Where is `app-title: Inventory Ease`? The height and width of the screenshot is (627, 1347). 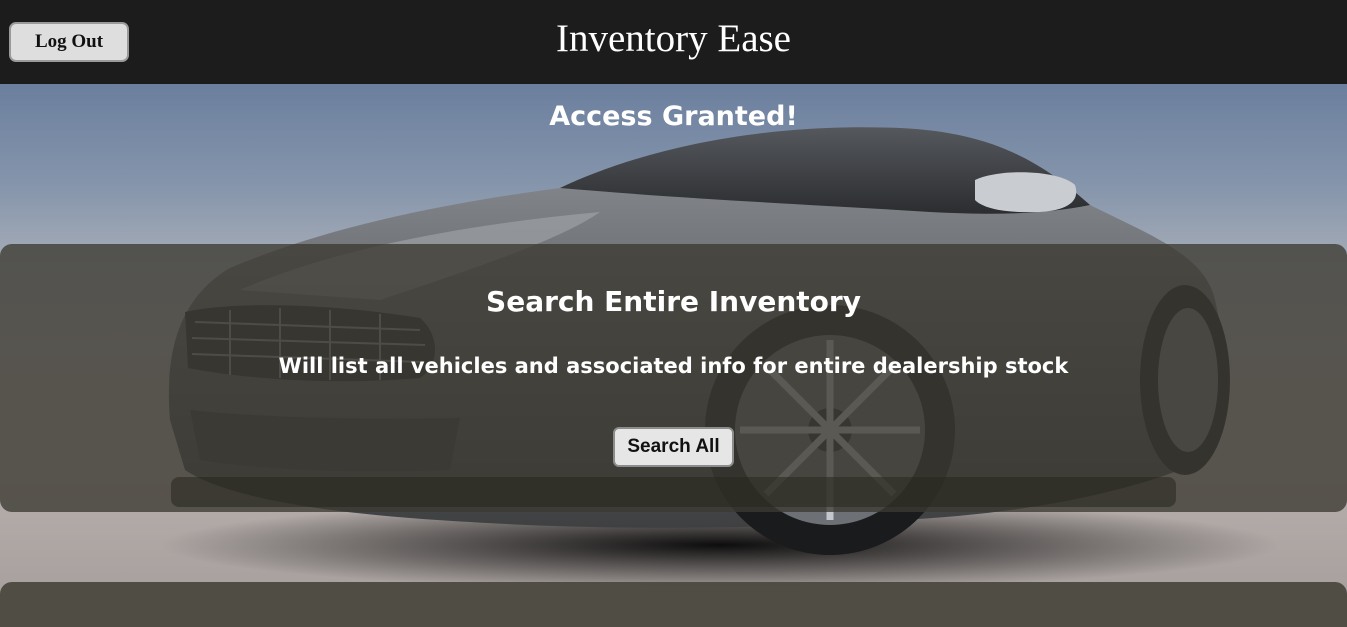 app-title: Inventory Ease is located at coordinates (673, 38).